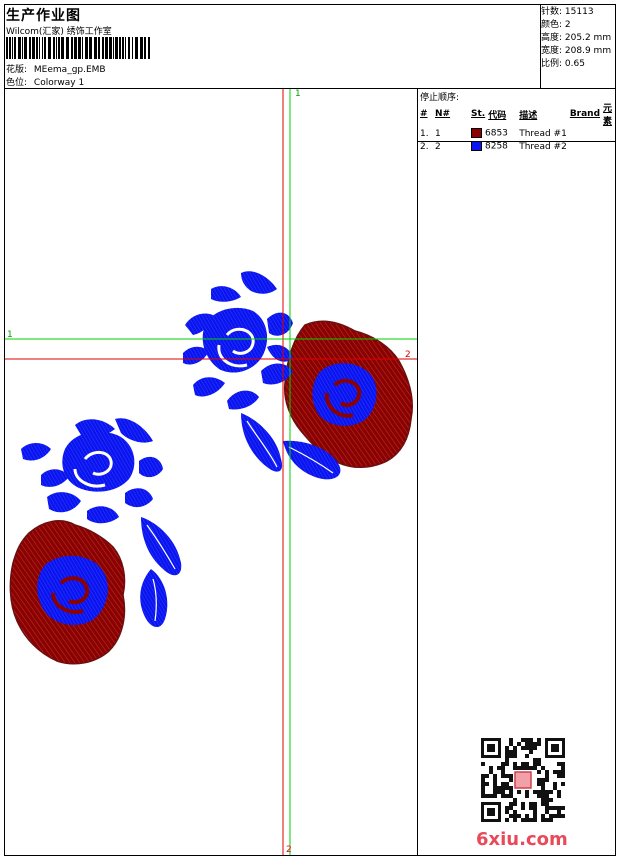 The height and width of the screenshot is (860, 620). I want to click on design-value: MEema_gp.EMB, so click(69, 70).